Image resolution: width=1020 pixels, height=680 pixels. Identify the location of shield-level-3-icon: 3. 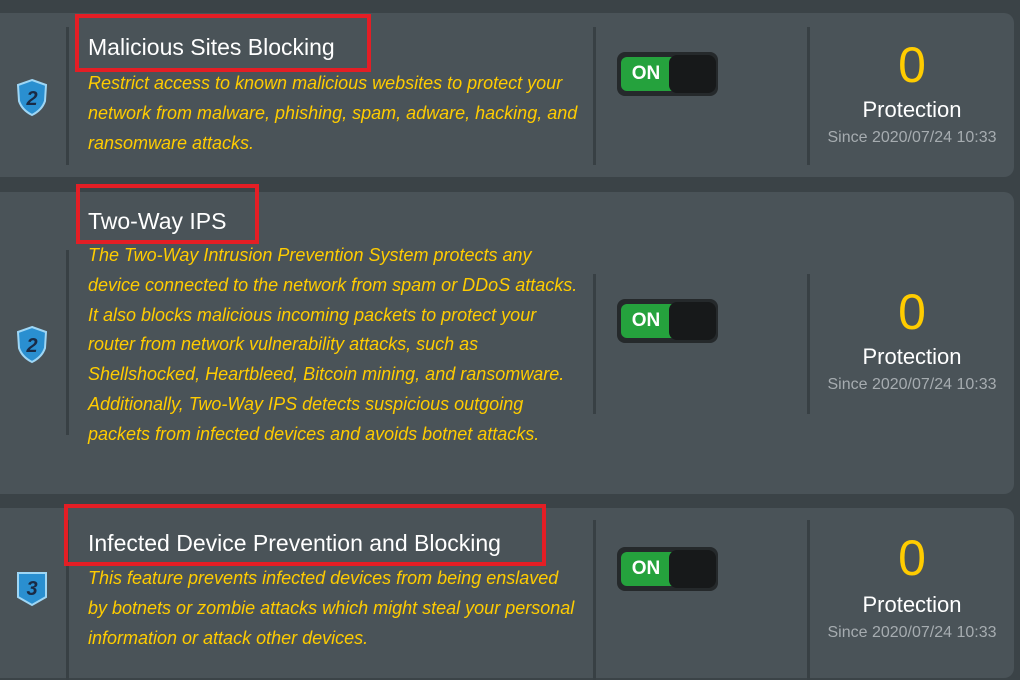
(32, 589).